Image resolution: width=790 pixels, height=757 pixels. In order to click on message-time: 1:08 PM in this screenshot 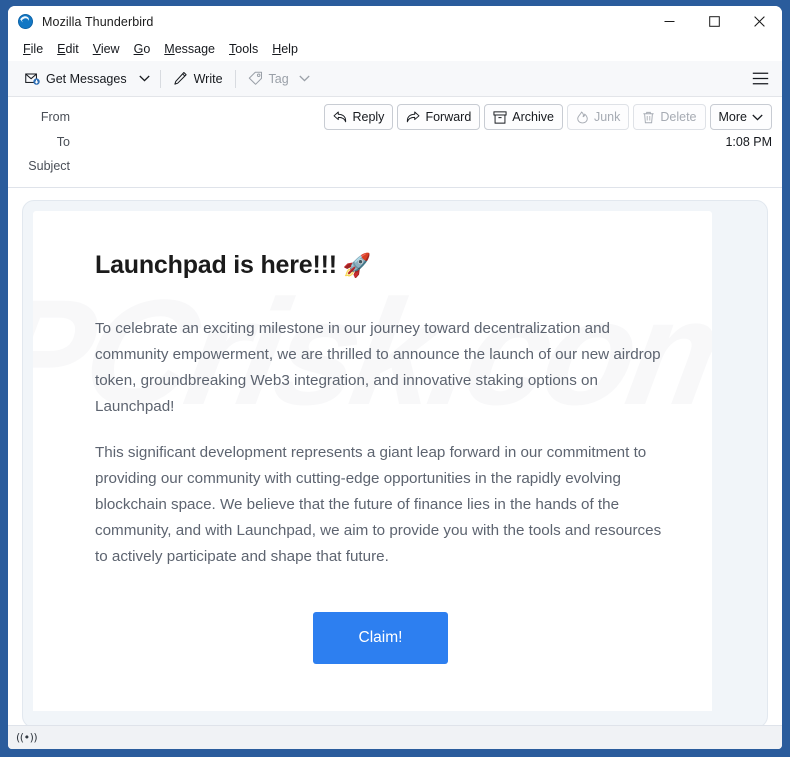, I will do `click(748, 142)`.